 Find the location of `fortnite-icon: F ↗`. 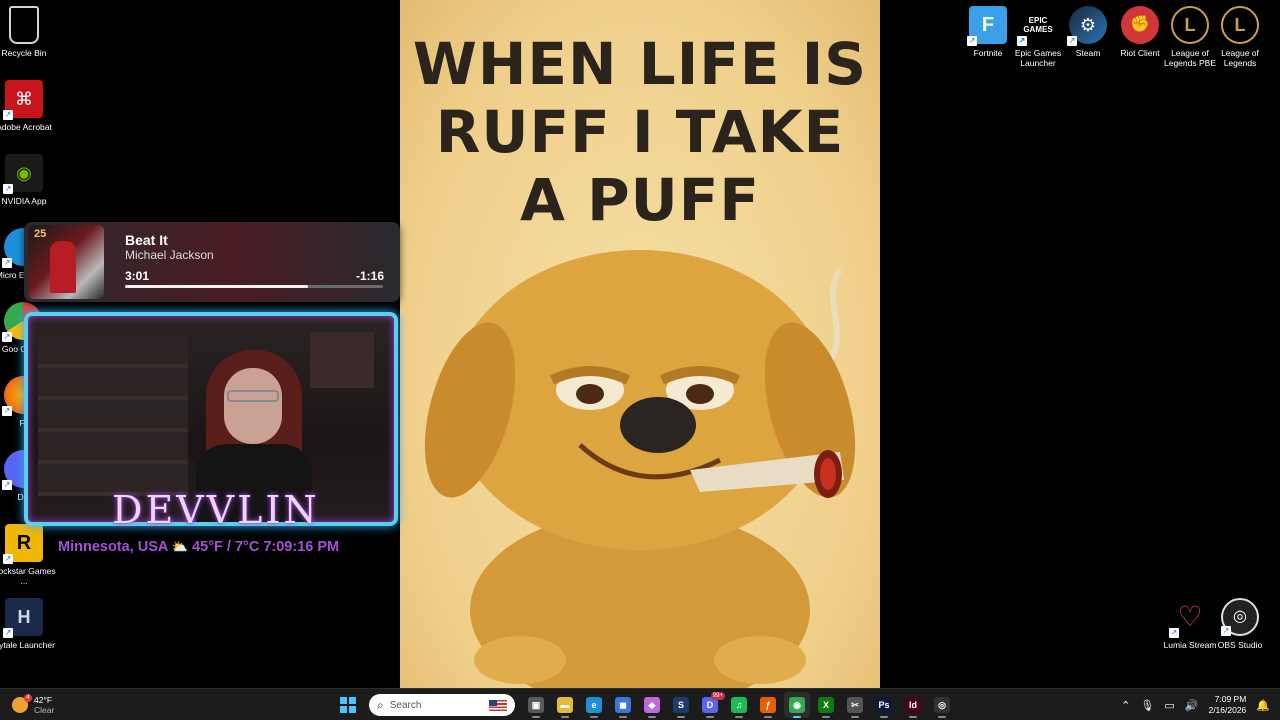

fortnite-icon: F ↗ is located at coordinates (987, 26).